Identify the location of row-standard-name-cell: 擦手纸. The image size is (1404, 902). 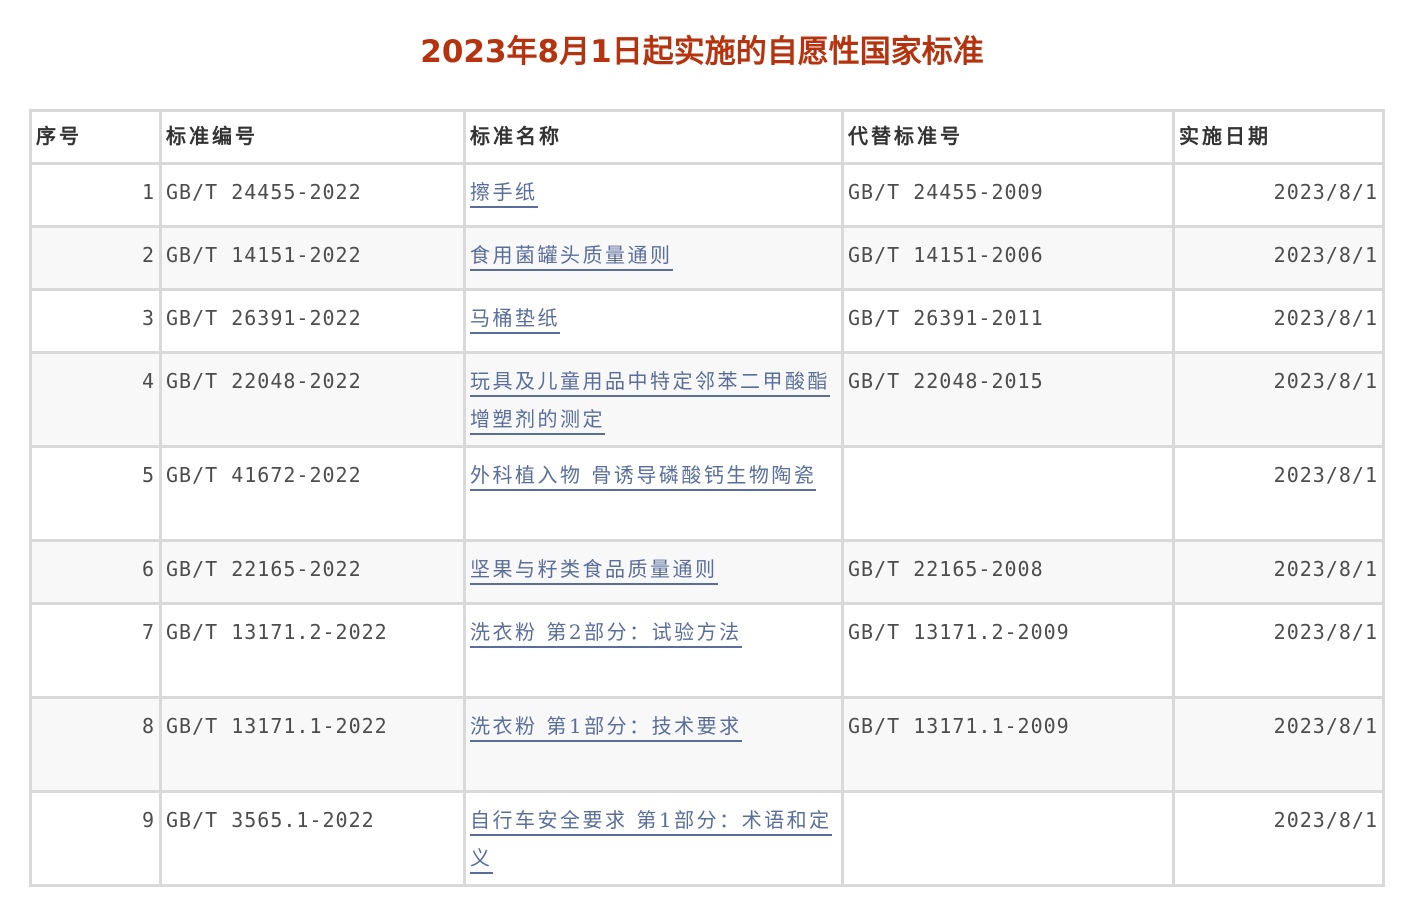
(653, 195).